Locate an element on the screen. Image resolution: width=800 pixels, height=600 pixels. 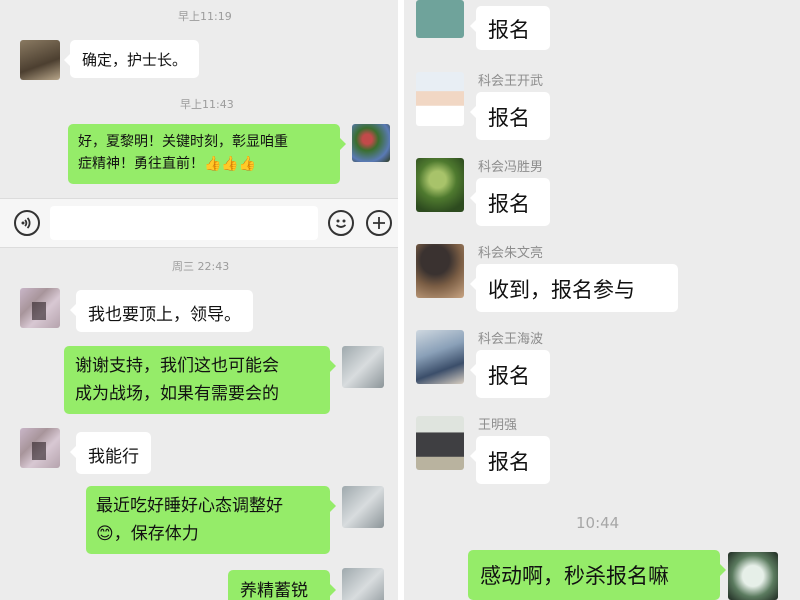
message-bubble: 确定，护士长。 is located at coordinates (131, 59).